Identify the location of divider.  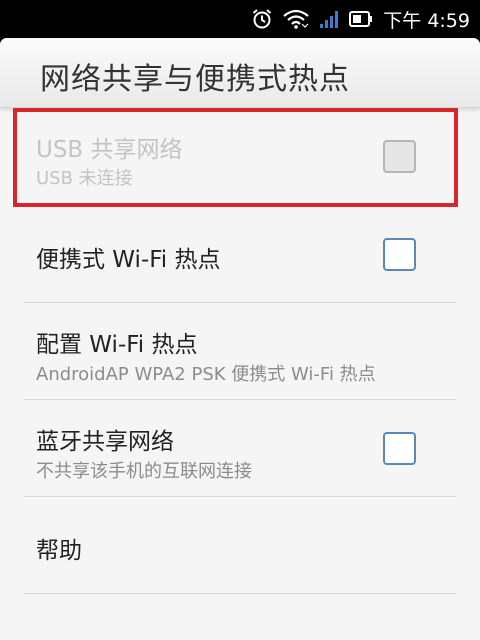
(240, 593).